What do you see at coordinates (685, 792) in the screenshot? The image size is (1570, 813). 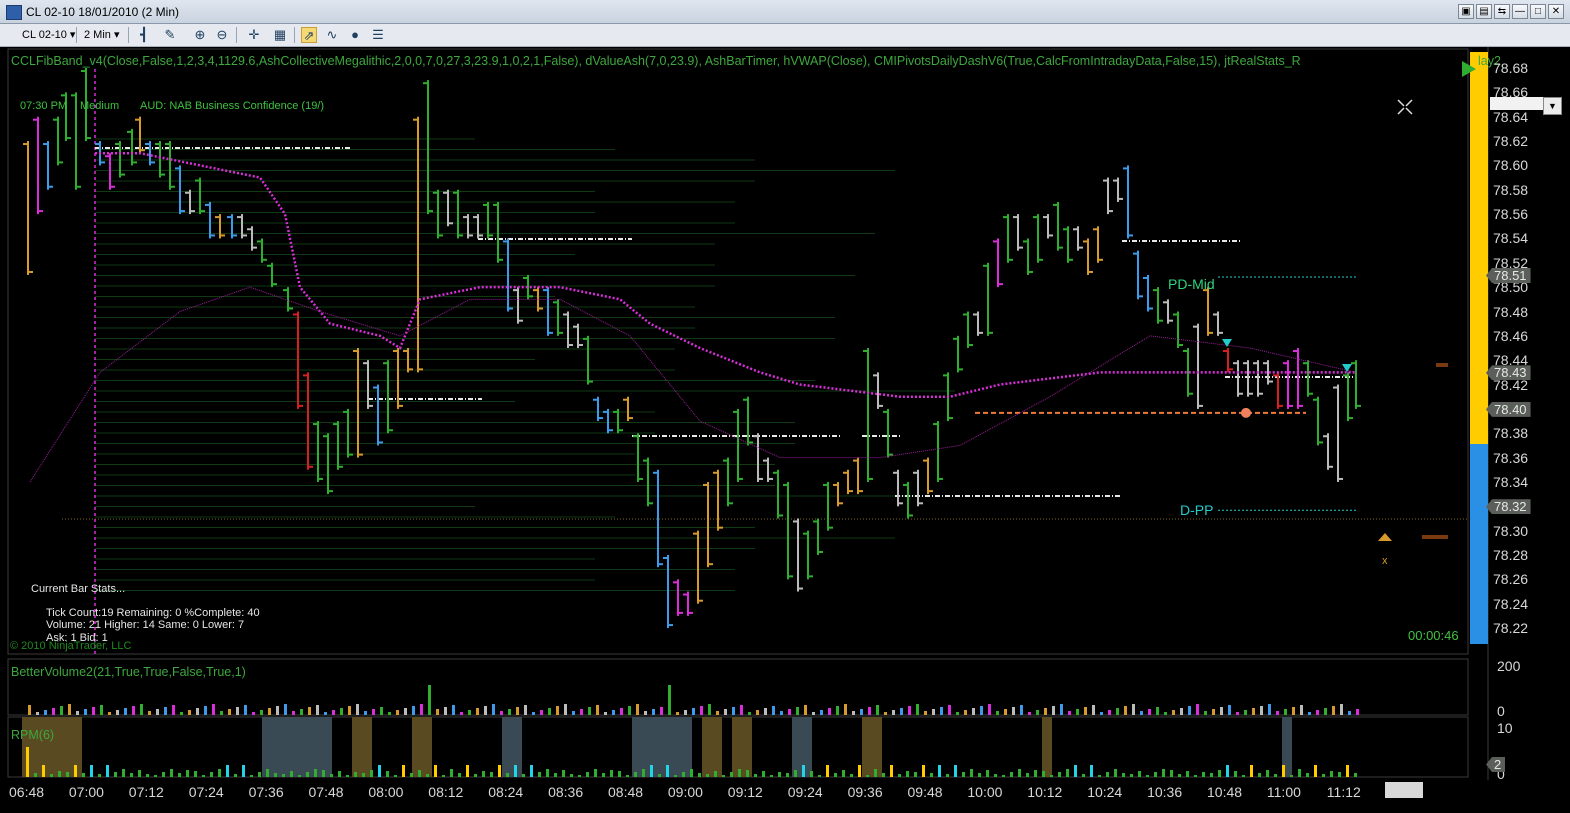 I see `time-tick-label: 09:00` at bounding box center [685, 792].